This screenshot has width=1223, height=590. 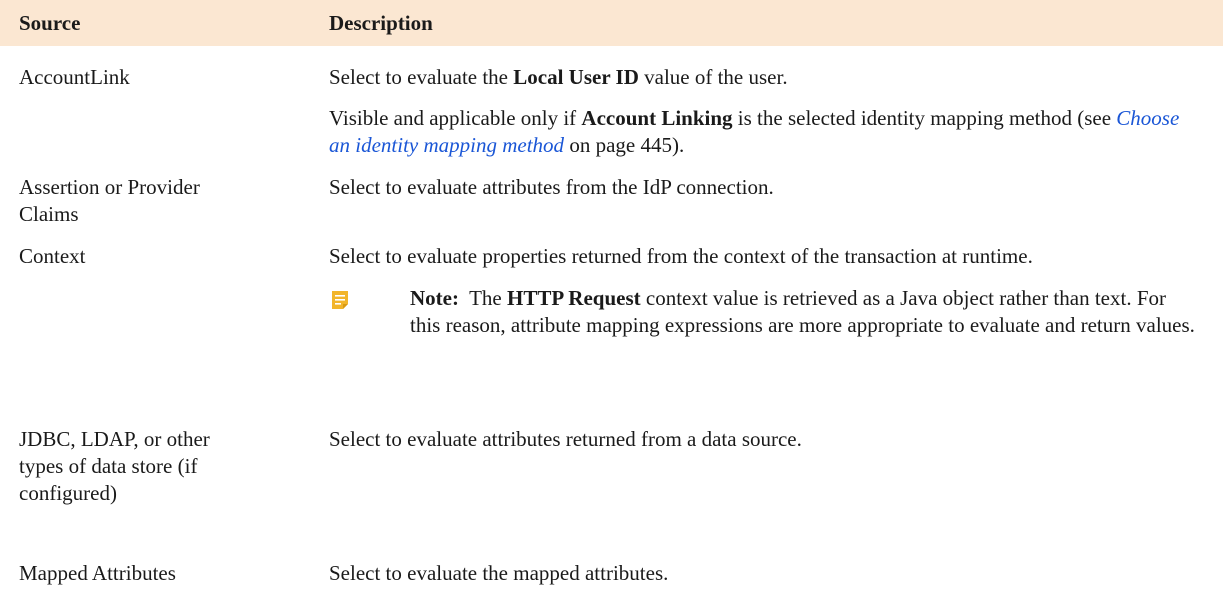 I want to click on note-label: Note:, so click(x=434, y=298).